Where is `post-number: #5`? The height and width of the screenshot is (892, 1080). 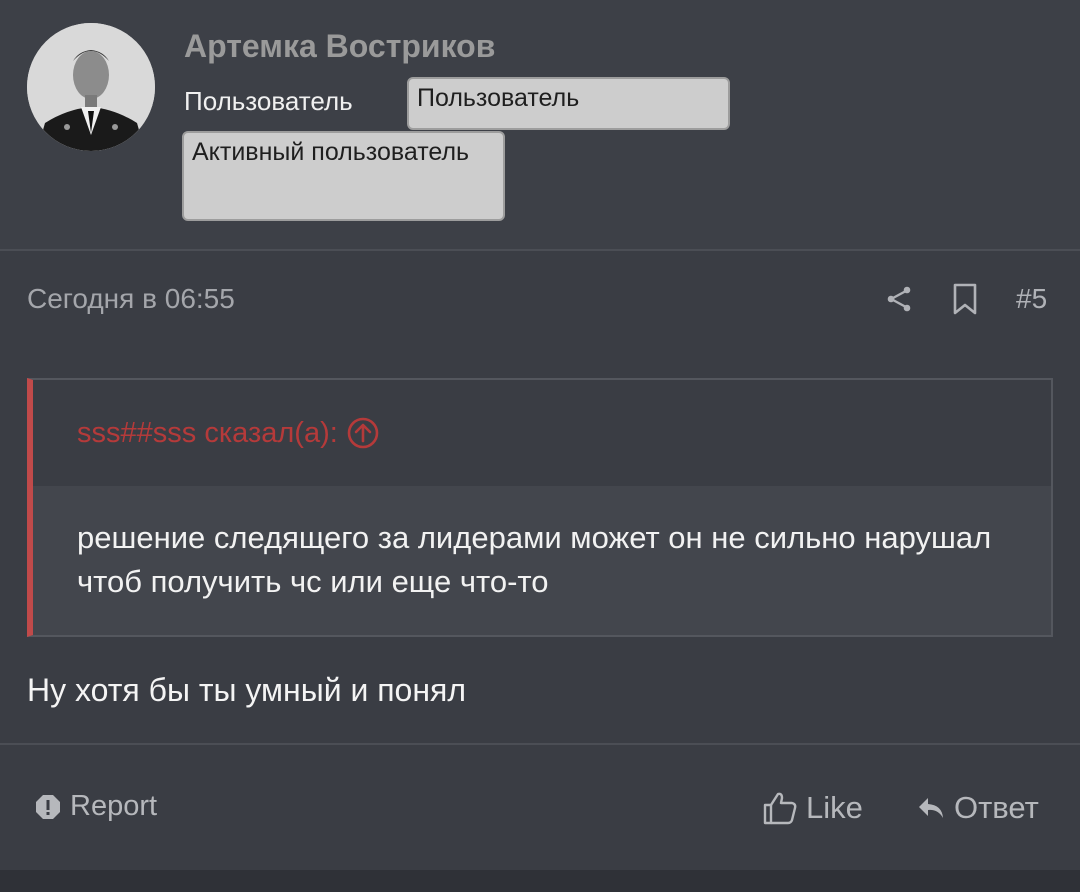 post-number: #5 is located at coordinates (1031, 299).